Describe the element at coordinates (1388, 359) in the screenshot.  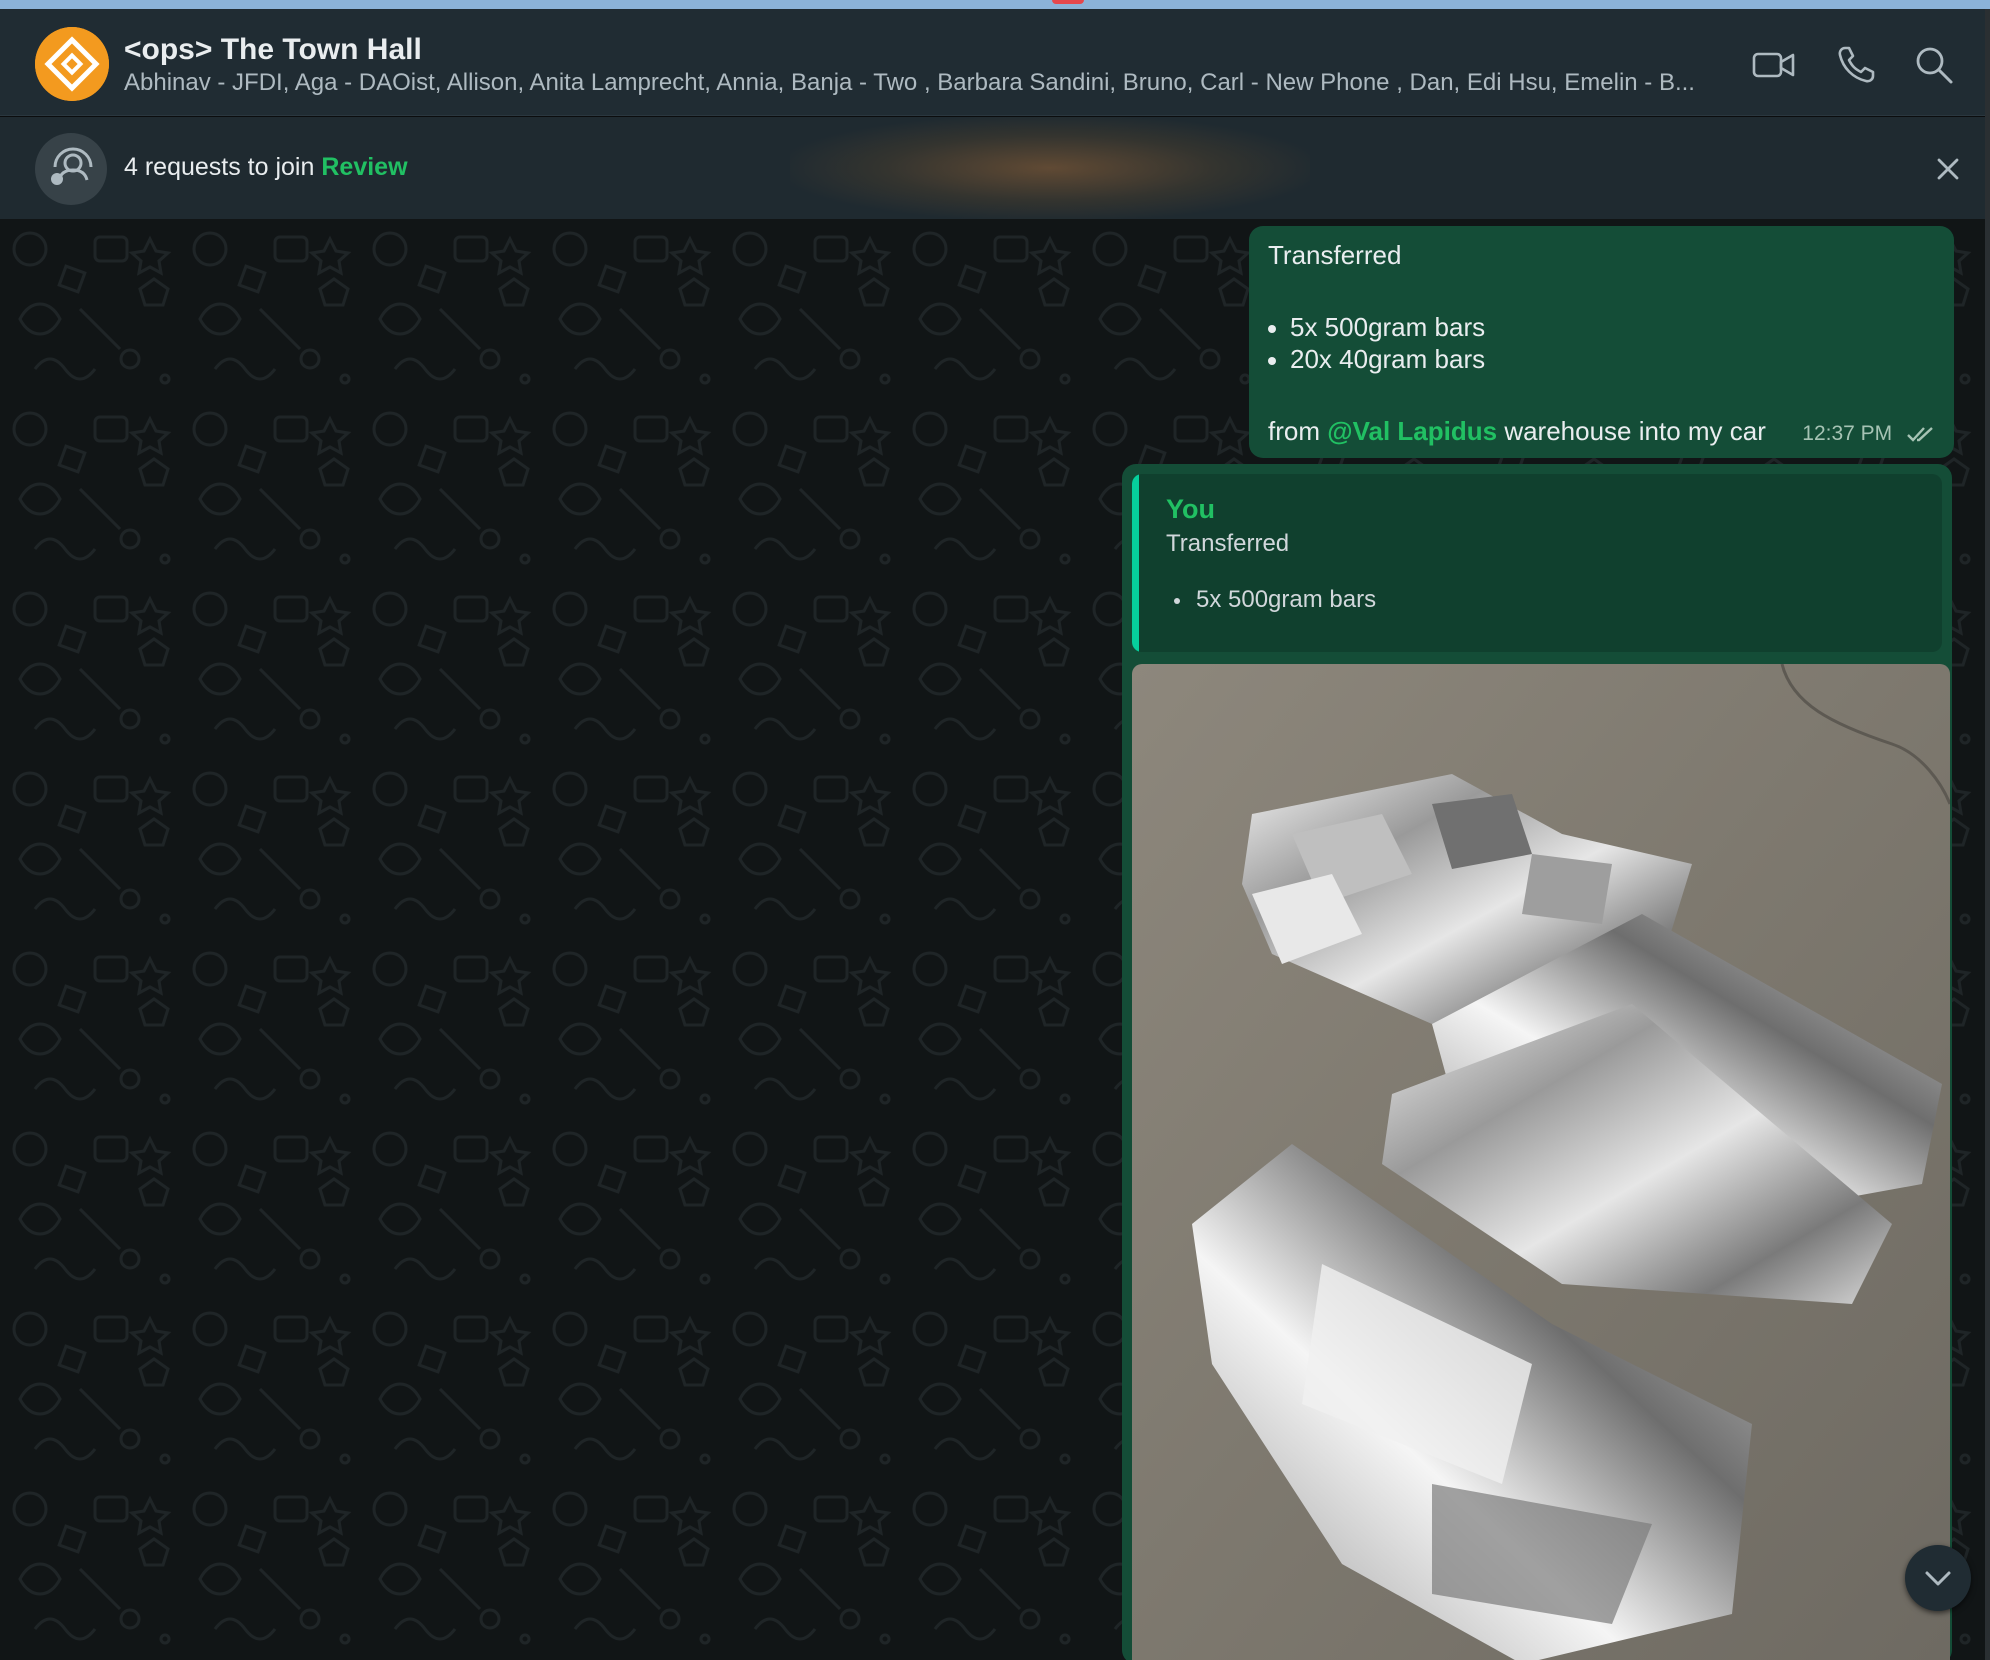
I see `list-item-text: 20x 40gram bars` at that location.